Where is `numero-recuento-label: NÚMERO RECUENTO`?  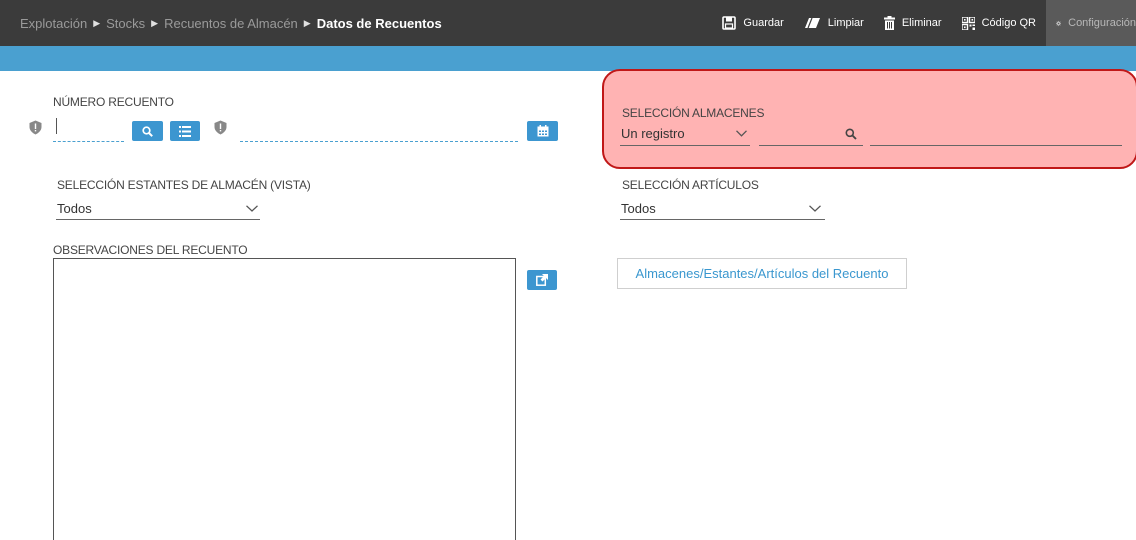
numero-recuento-label: NÚMERO RECUENTO is located at coordinates (113, 102).